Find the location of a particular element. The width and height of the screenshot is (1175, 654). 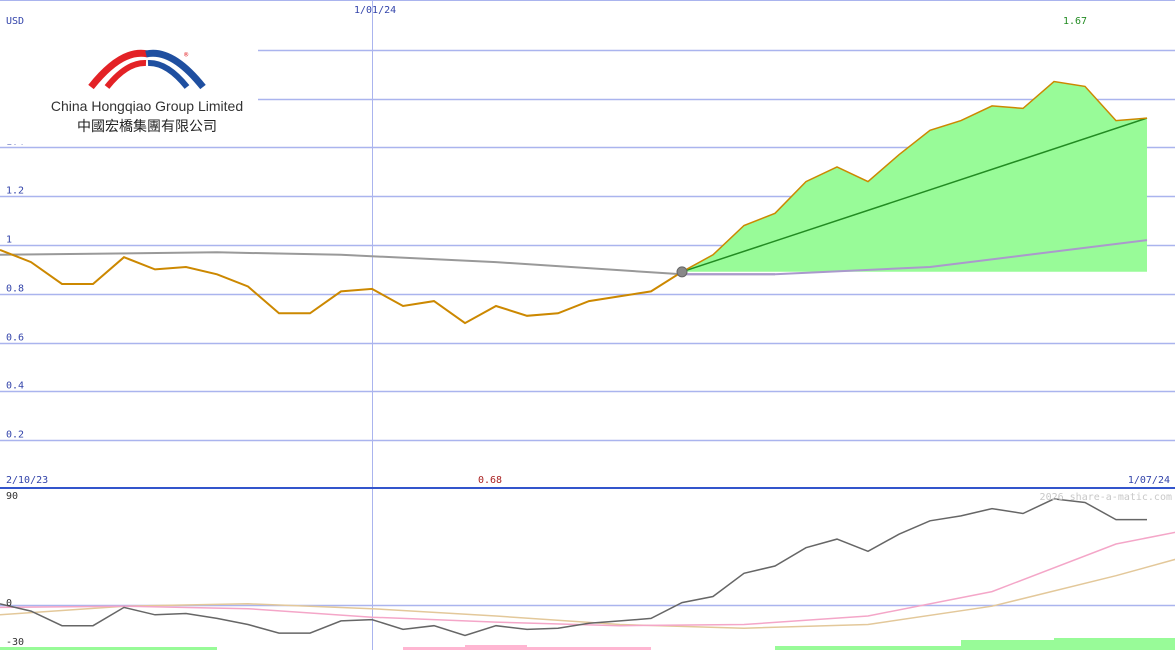

signal-fast-line is located at coordinates (587, 579).